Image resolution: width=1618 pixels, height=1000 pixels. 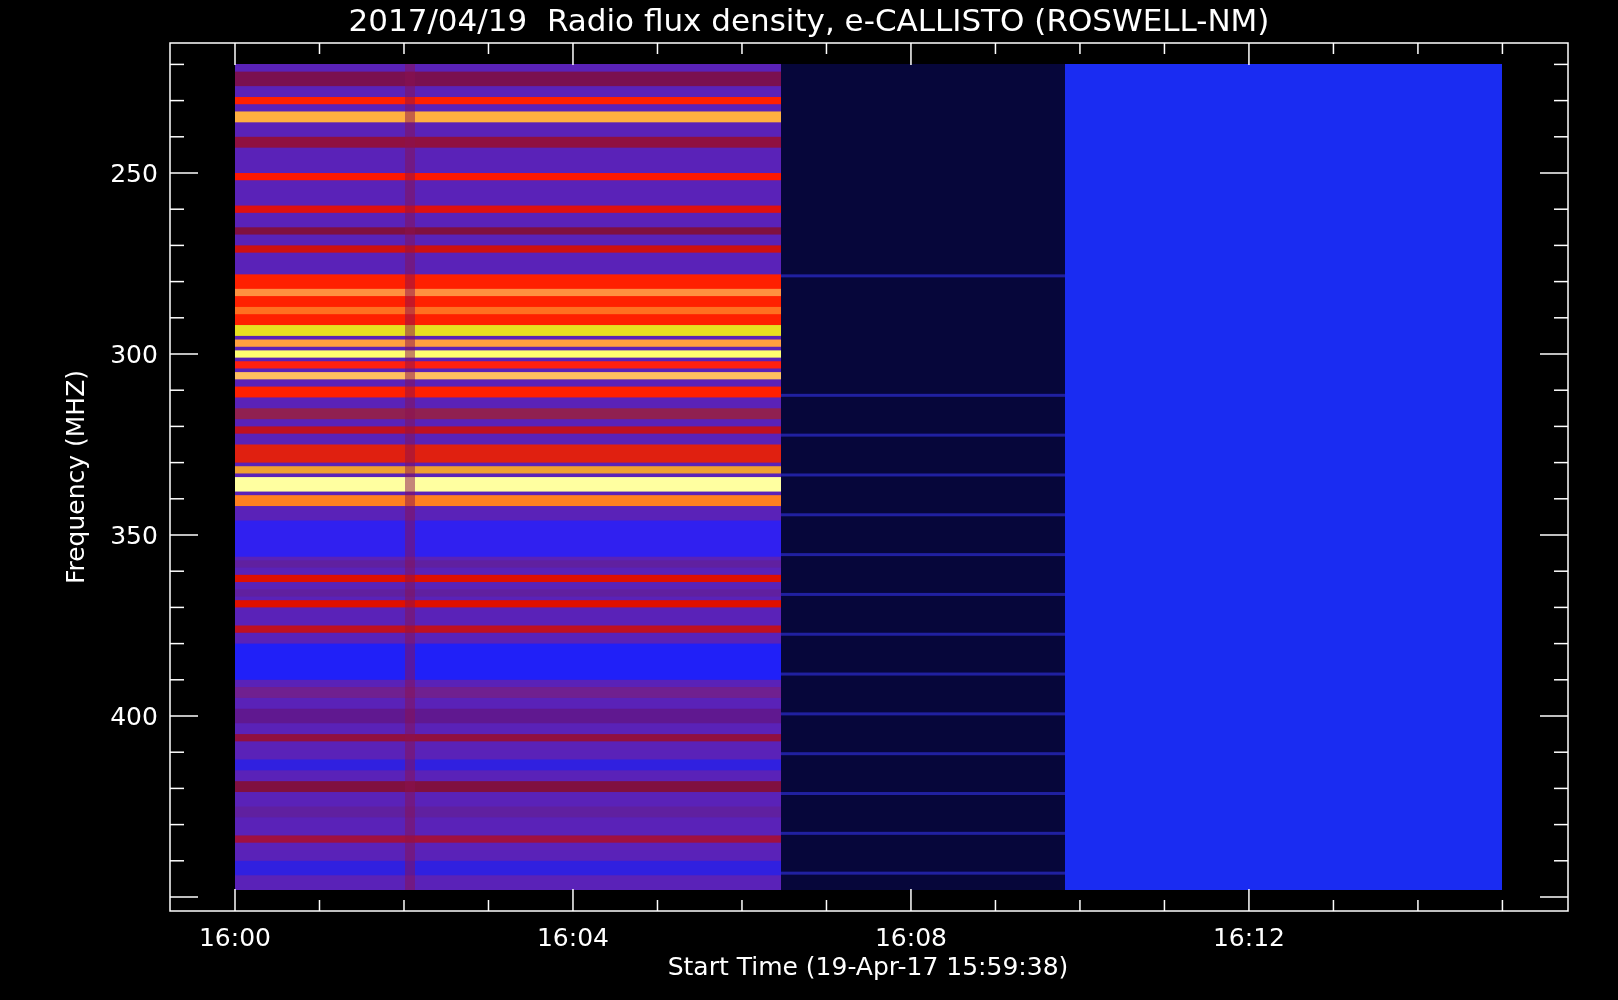 What do you see at coordinates (235, 937) in the screenshot?
I see `x-tick-label: 16:00` at bounding box center [235, 937].